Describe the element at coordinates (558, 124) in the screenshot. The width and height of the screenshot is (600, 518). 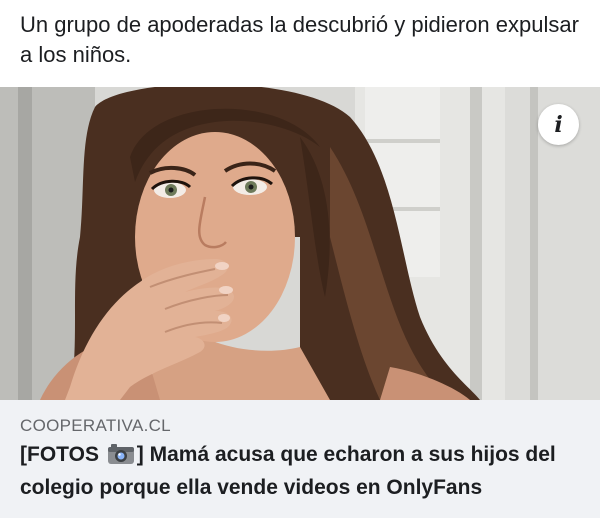
I see `info-icon: i` at that location.